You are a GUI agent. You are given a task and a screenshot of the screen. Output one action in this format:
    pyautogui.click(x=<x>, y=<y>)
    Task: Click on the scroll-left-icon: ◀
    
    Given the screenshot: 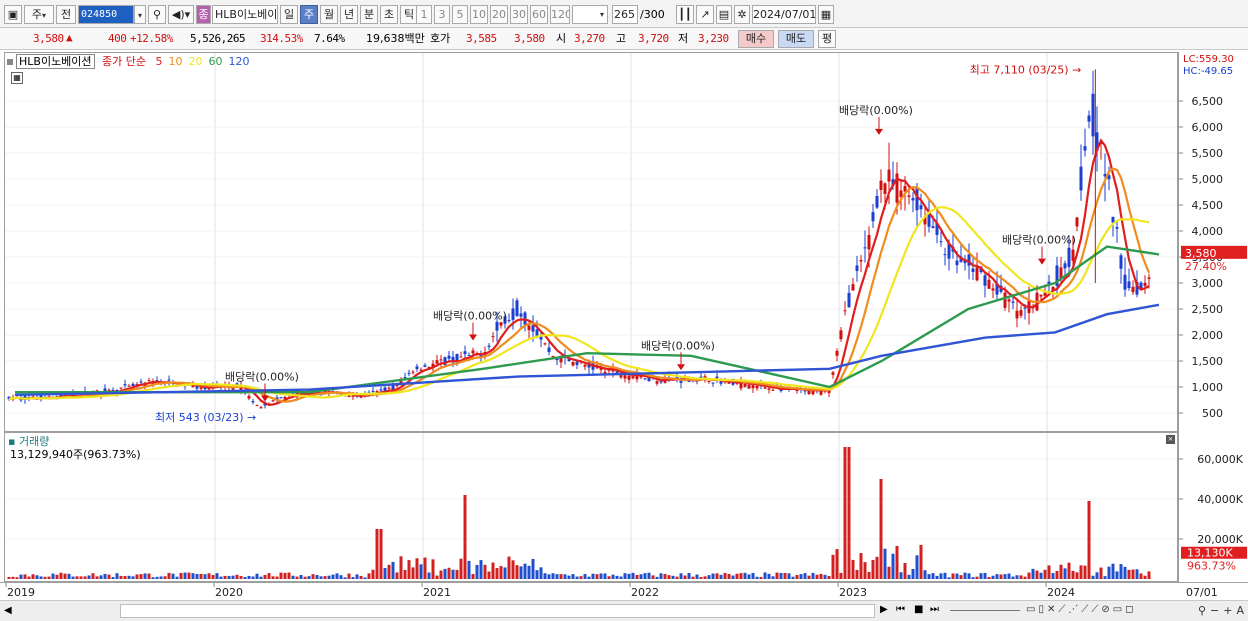 What is the action you would take?
    pyautogui.click(x=8, y=610)
    